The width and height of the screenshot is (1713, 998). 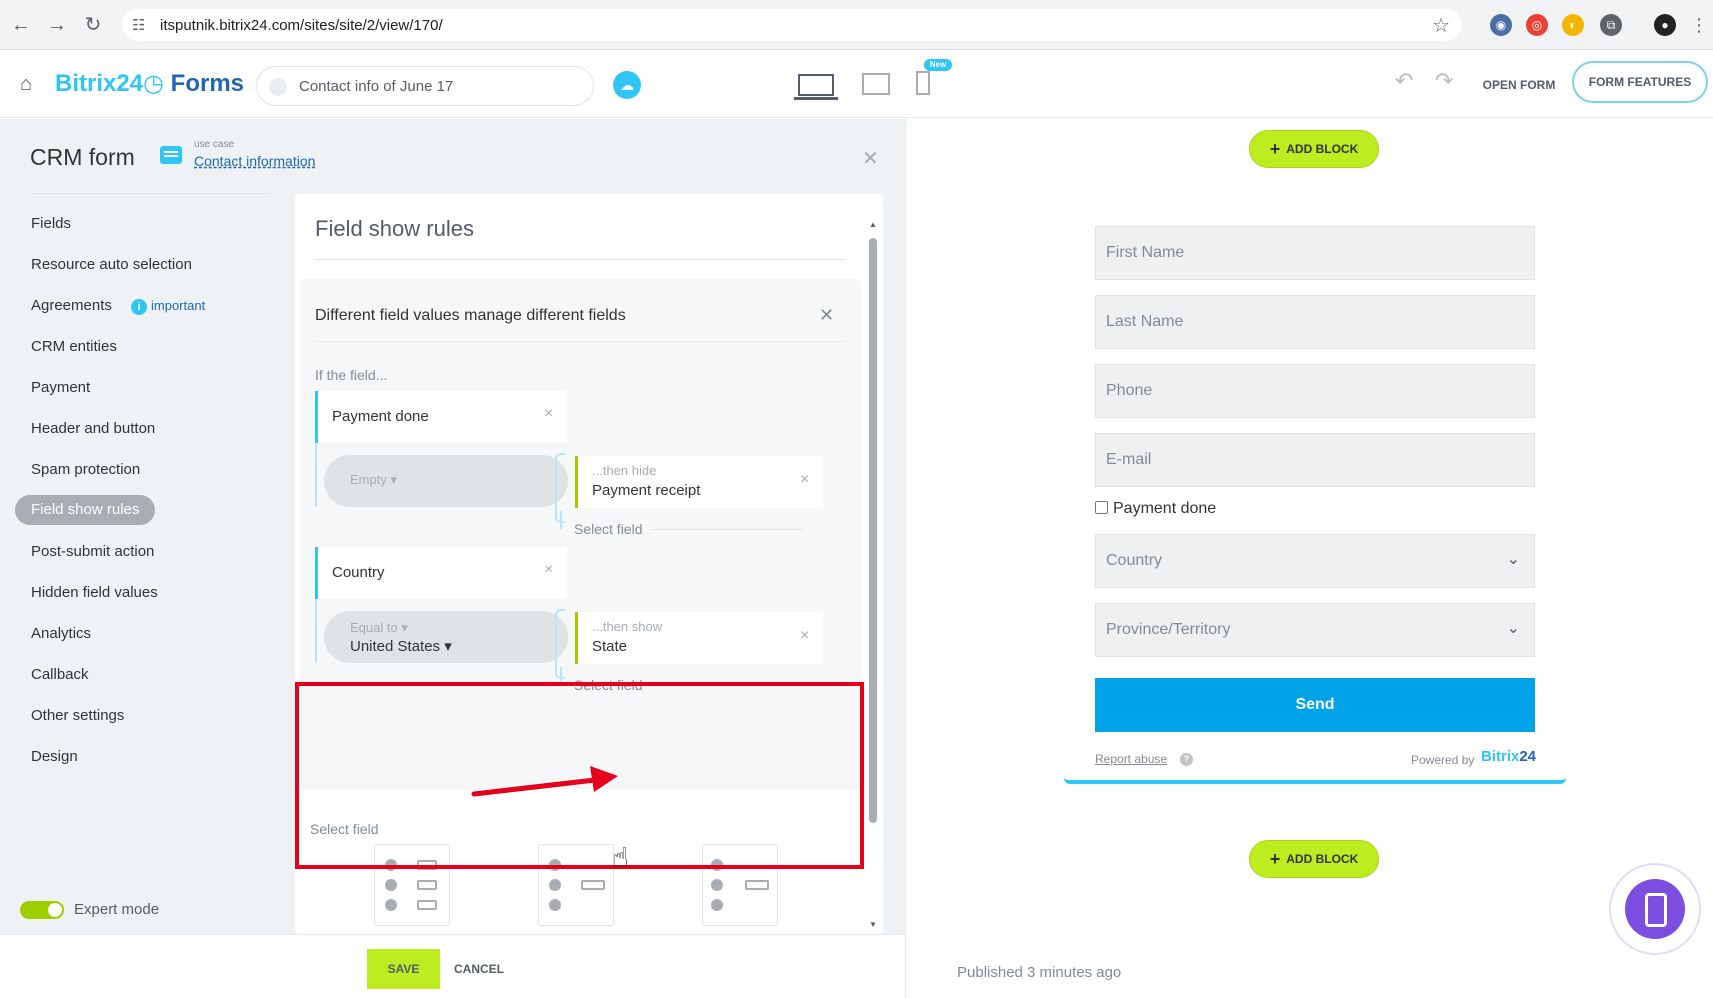 What do you see at coordinates (646, 490) in the screenshot?
I see `rule1-target-field: Payment receipt` at bounding box center [646, 490].